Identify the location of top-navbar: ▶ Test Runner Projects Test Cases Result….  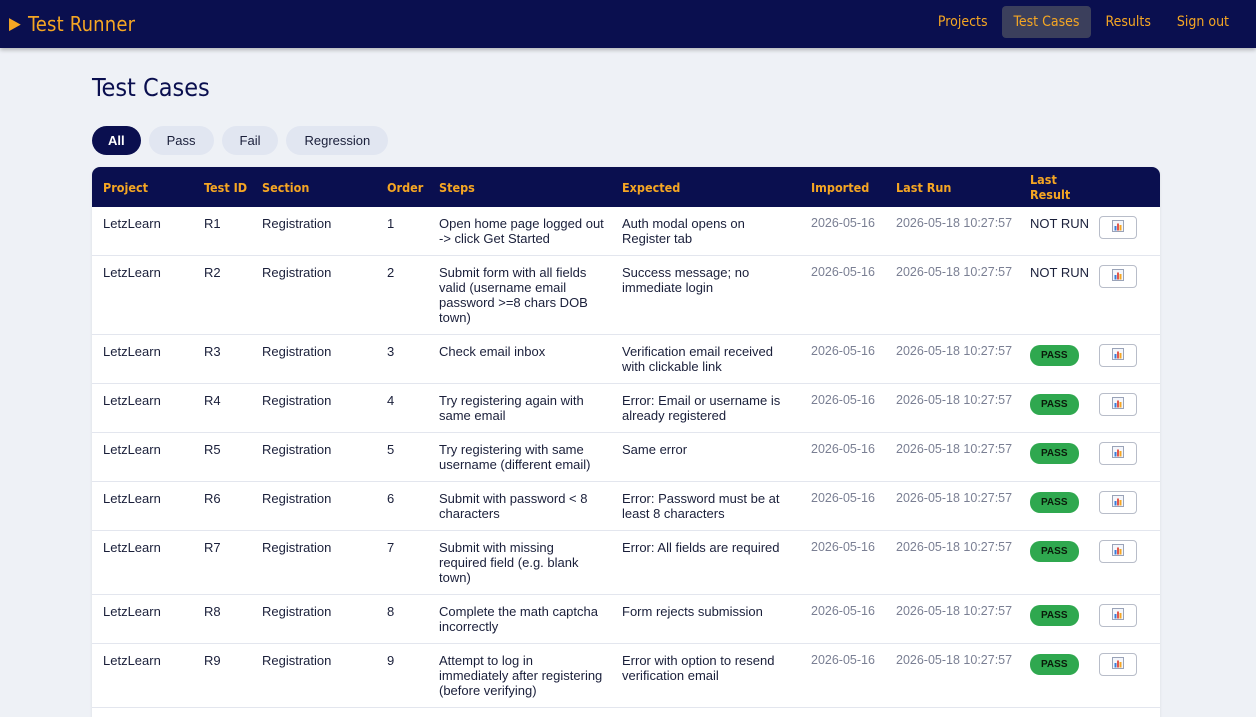
(628, 24).